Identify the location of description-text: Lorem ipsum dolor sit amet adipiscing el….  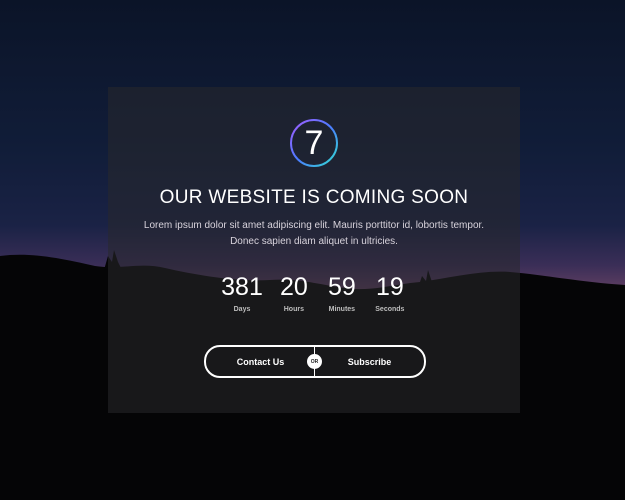
(314, 233).